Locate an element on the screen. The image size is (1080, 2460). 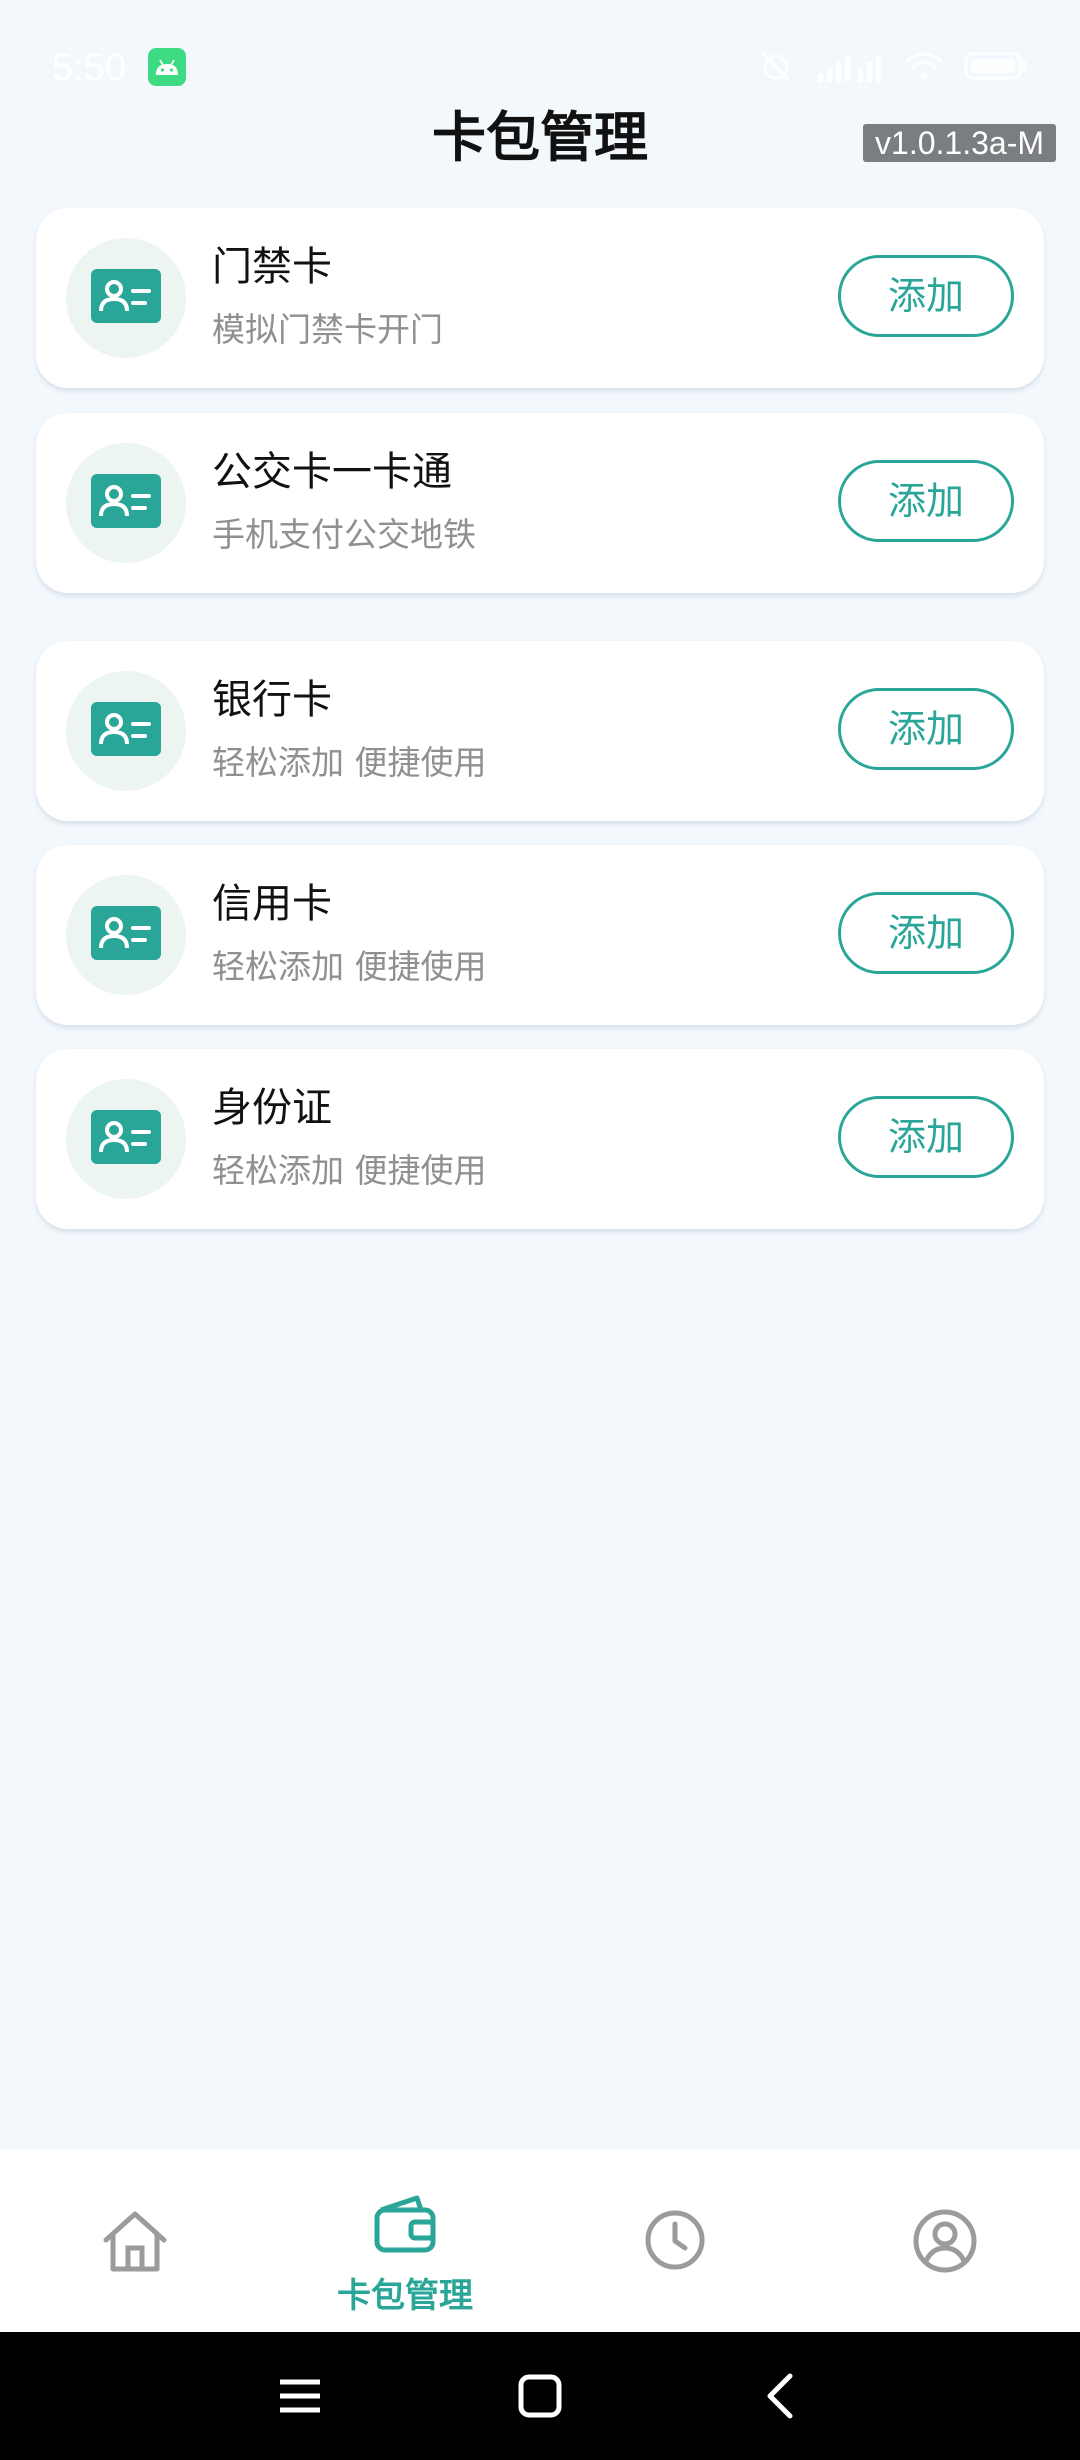
status-icons is located at coordinates (893, 68).